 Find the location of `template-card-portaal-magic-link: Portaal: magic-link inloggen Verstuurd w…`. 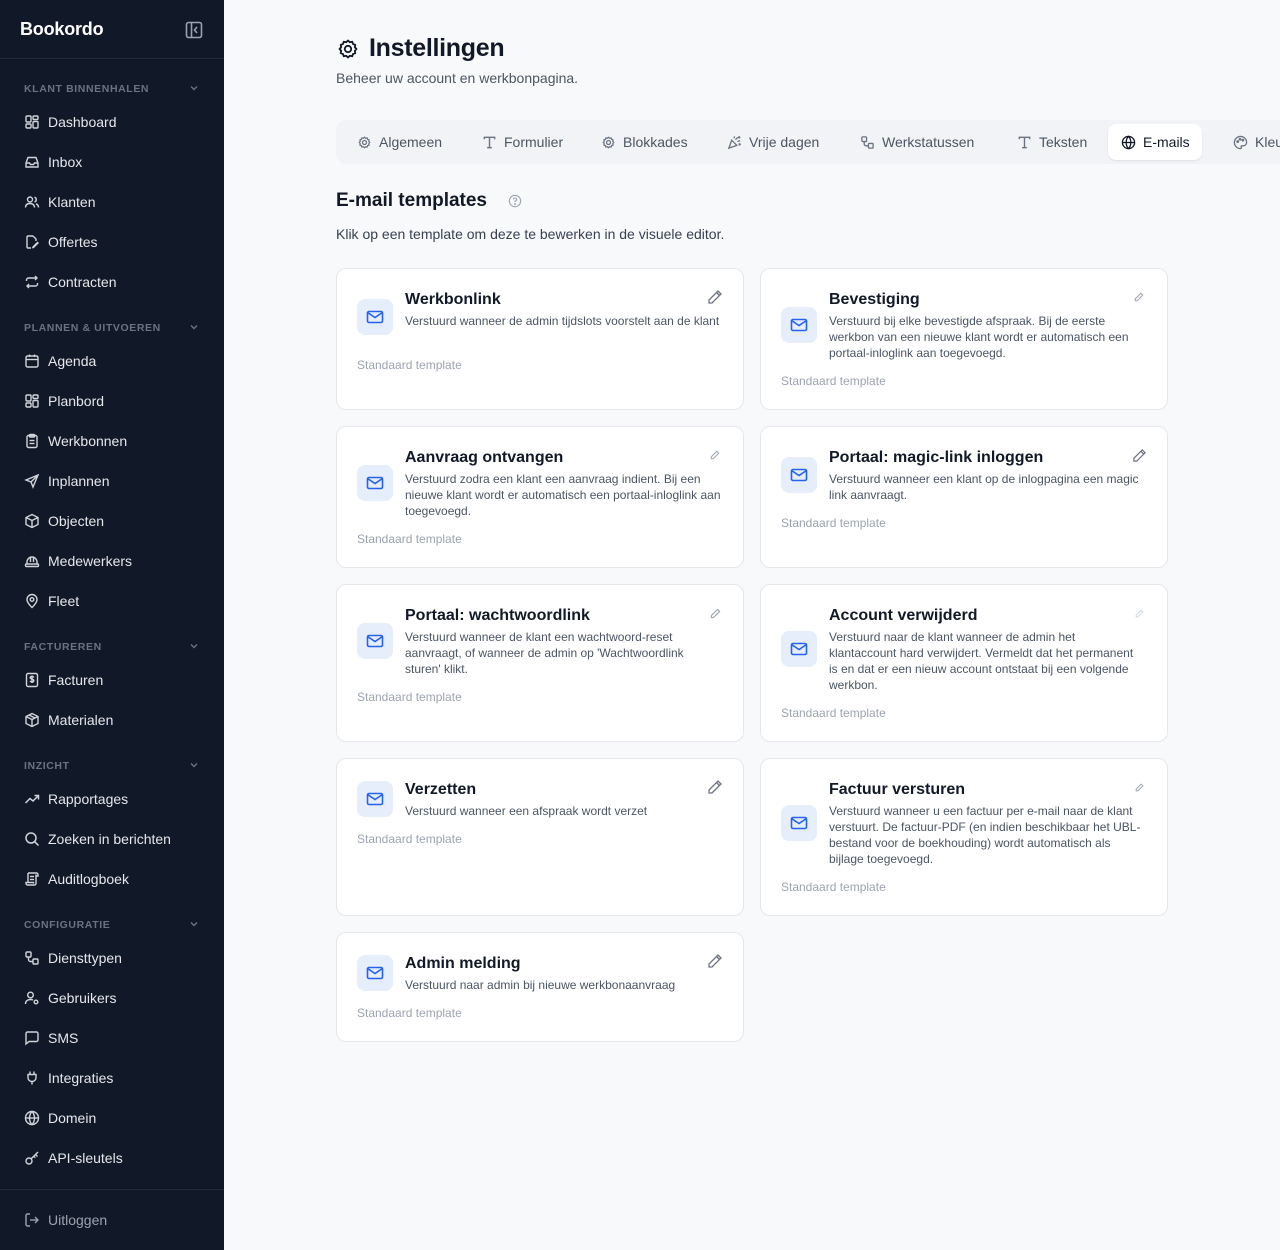

template-card-portaal-magic-link: Portaal: magic-link inloggen Verstuurd w… is located at coordinates (964, 497).